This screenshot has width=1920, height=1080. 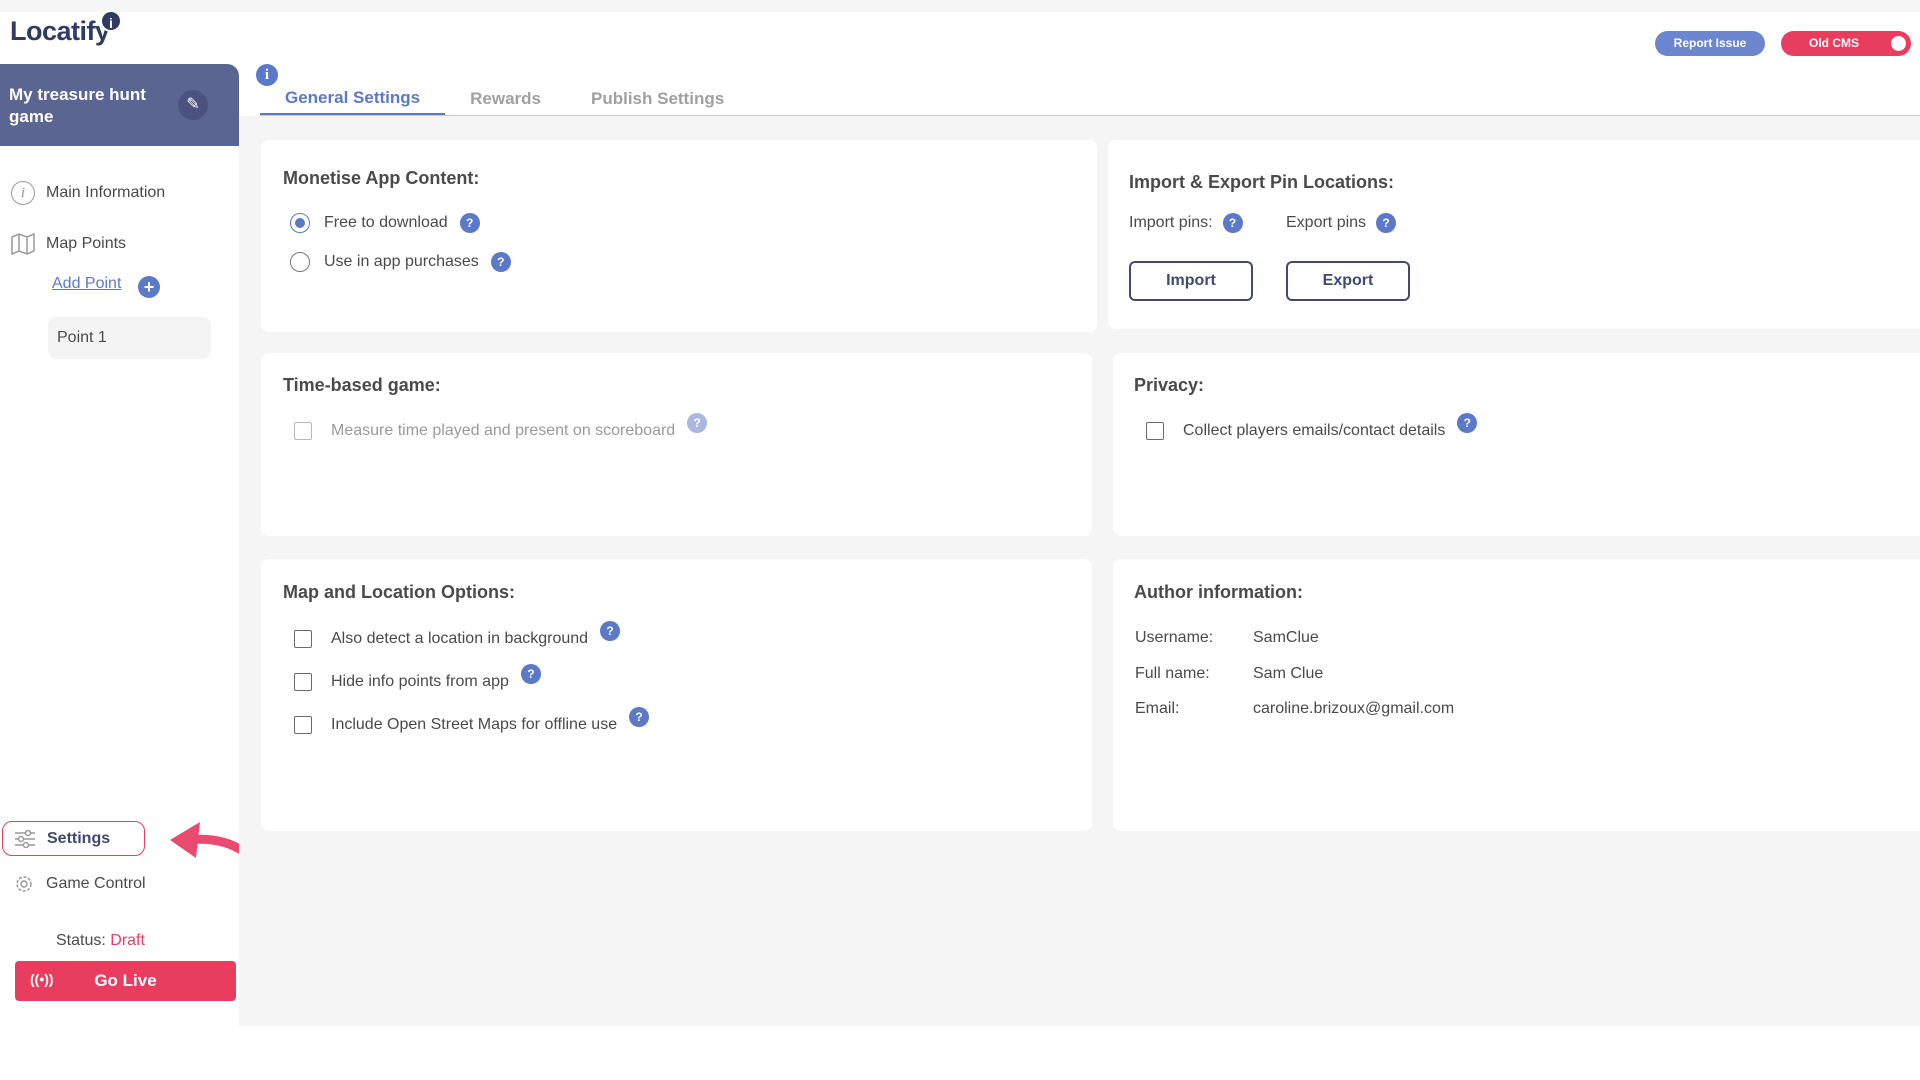 I want to click on author-email-row: Email: caroline.brizoux@gmail.com, so click(x=1294, y=709).